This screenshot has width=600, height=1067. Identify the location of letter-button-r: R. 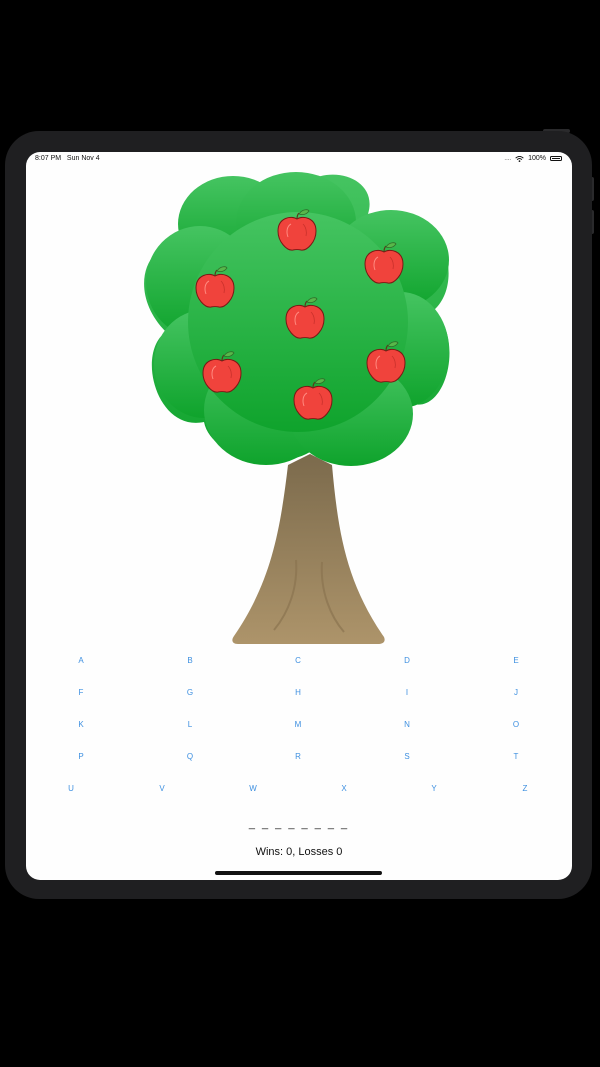
(298, 757).